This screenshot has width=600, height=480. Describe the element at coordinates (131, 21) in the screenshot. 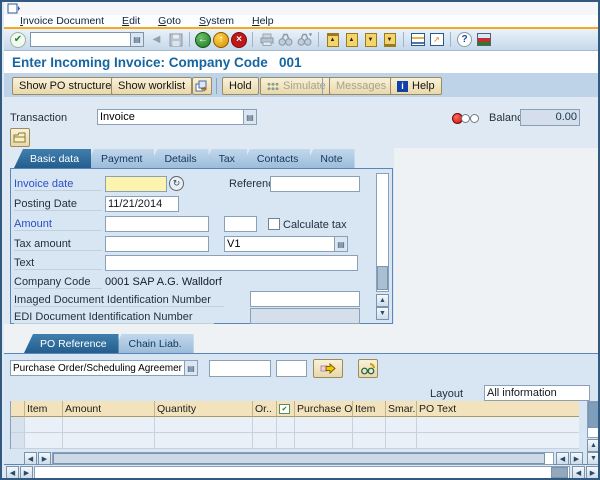

I see `menu-edit: Edit` at that location.